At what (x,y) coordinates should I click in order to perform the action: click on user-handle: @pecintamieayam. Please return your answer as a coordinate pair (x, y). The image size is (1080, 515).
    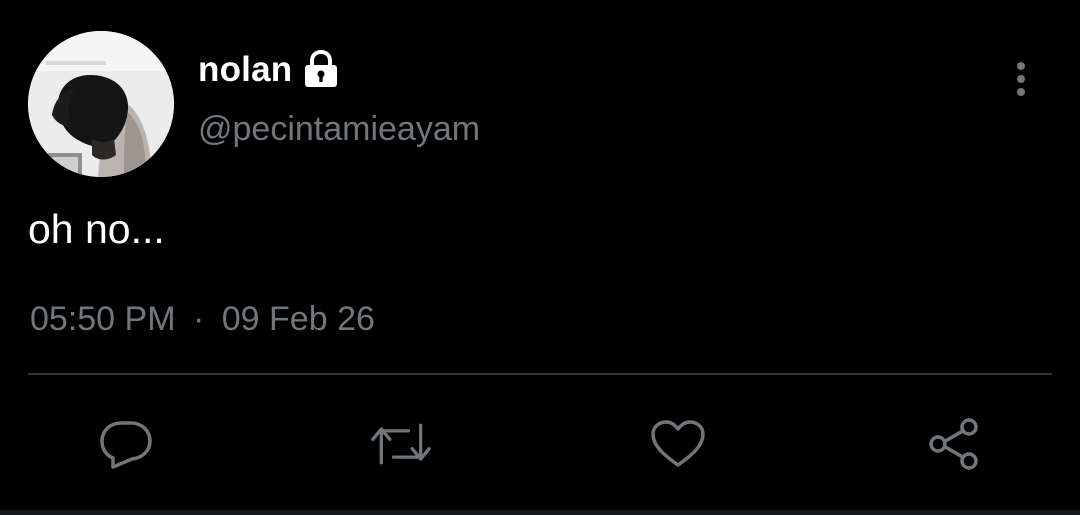
    Looking at the image, I should click on (339, 129).